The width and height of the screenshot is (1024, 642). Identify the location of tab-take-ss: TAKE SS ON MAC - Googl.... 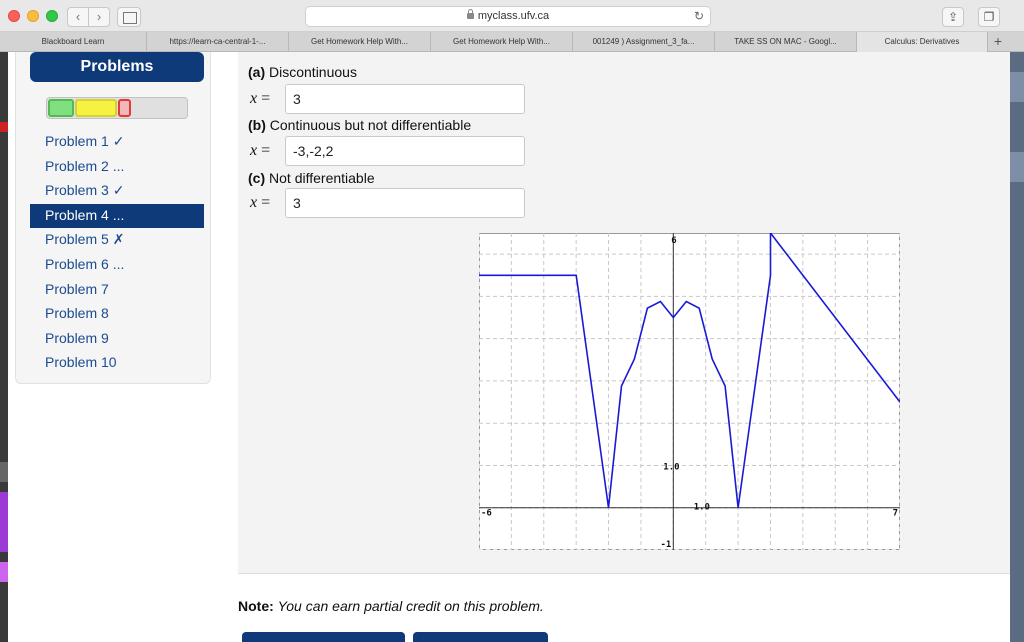
(786, 42).